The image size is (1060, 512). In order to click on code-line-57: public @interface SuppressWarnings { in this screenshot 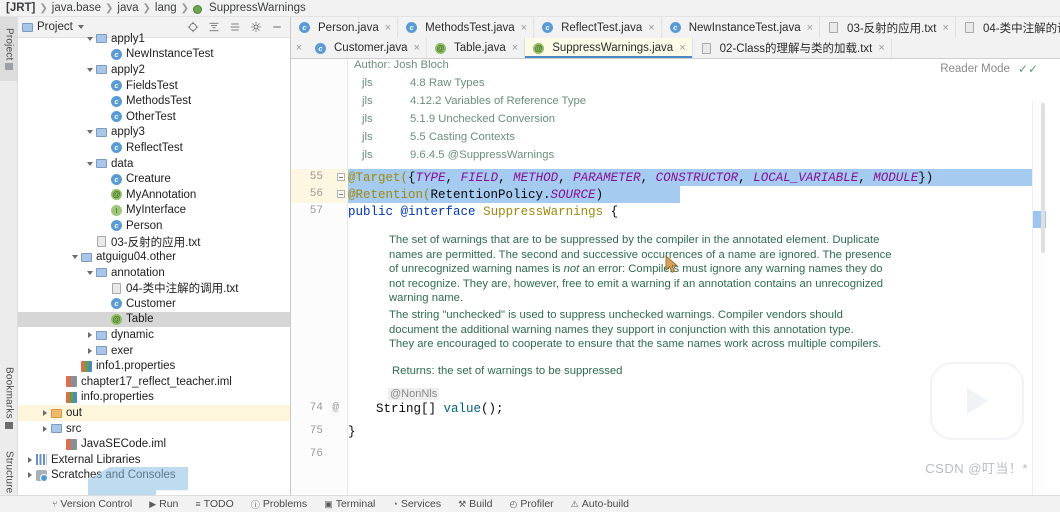, I will do `click(483, 212)`.